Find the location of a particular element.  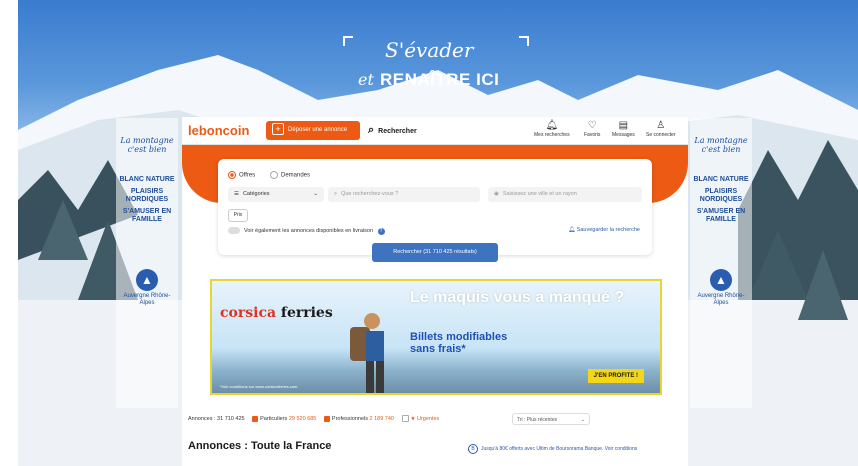

nav-label: Messages is located at coordinates (623, 135).